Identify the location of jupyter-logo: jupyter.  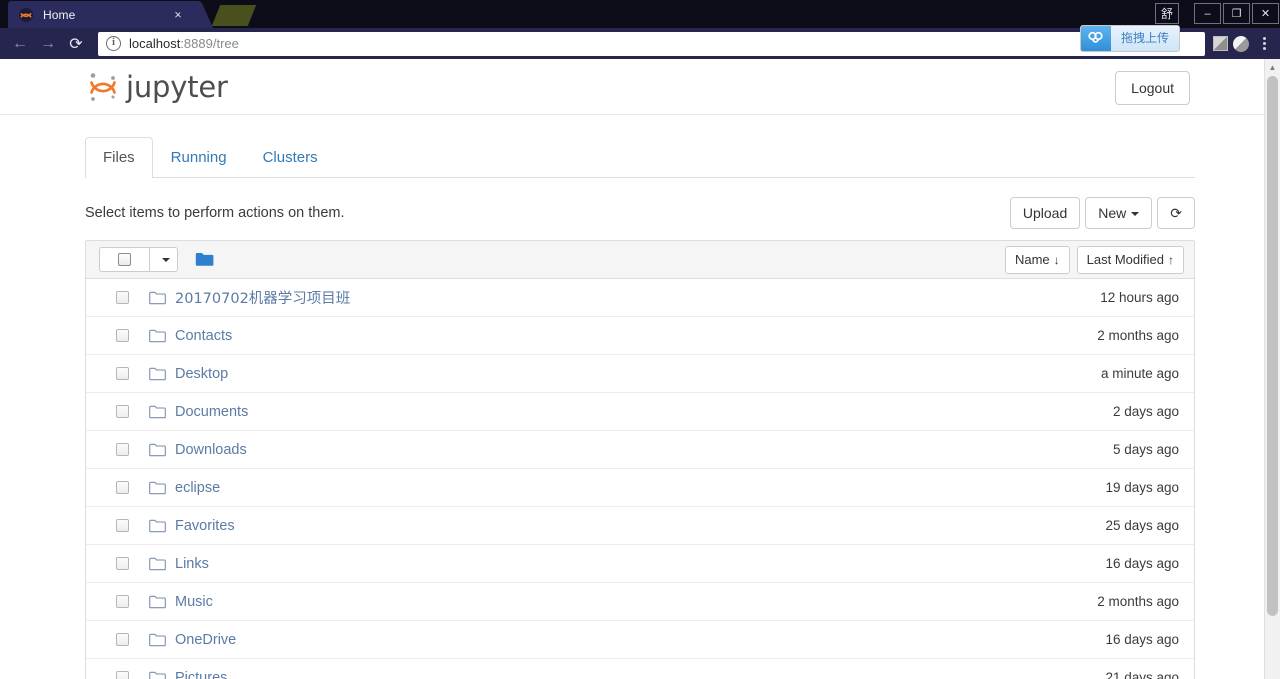
(158, 87).